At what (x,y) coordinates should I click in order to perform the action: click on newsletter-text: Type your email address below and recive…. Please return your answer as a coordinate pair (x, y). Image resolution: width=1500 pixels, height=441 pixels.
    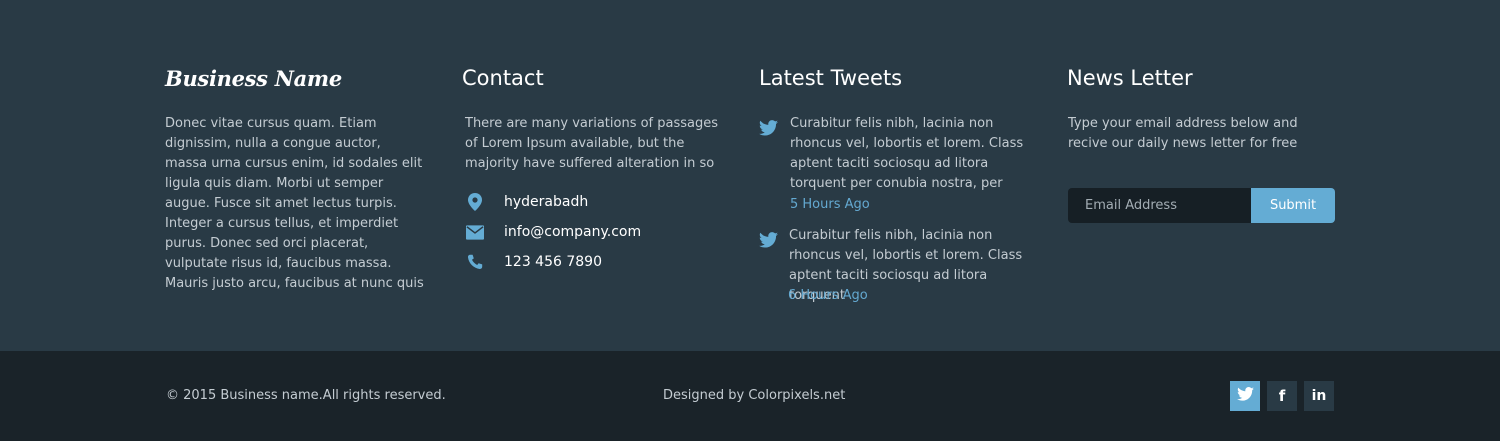
    Looking at the image, I should click on (1183, 133).